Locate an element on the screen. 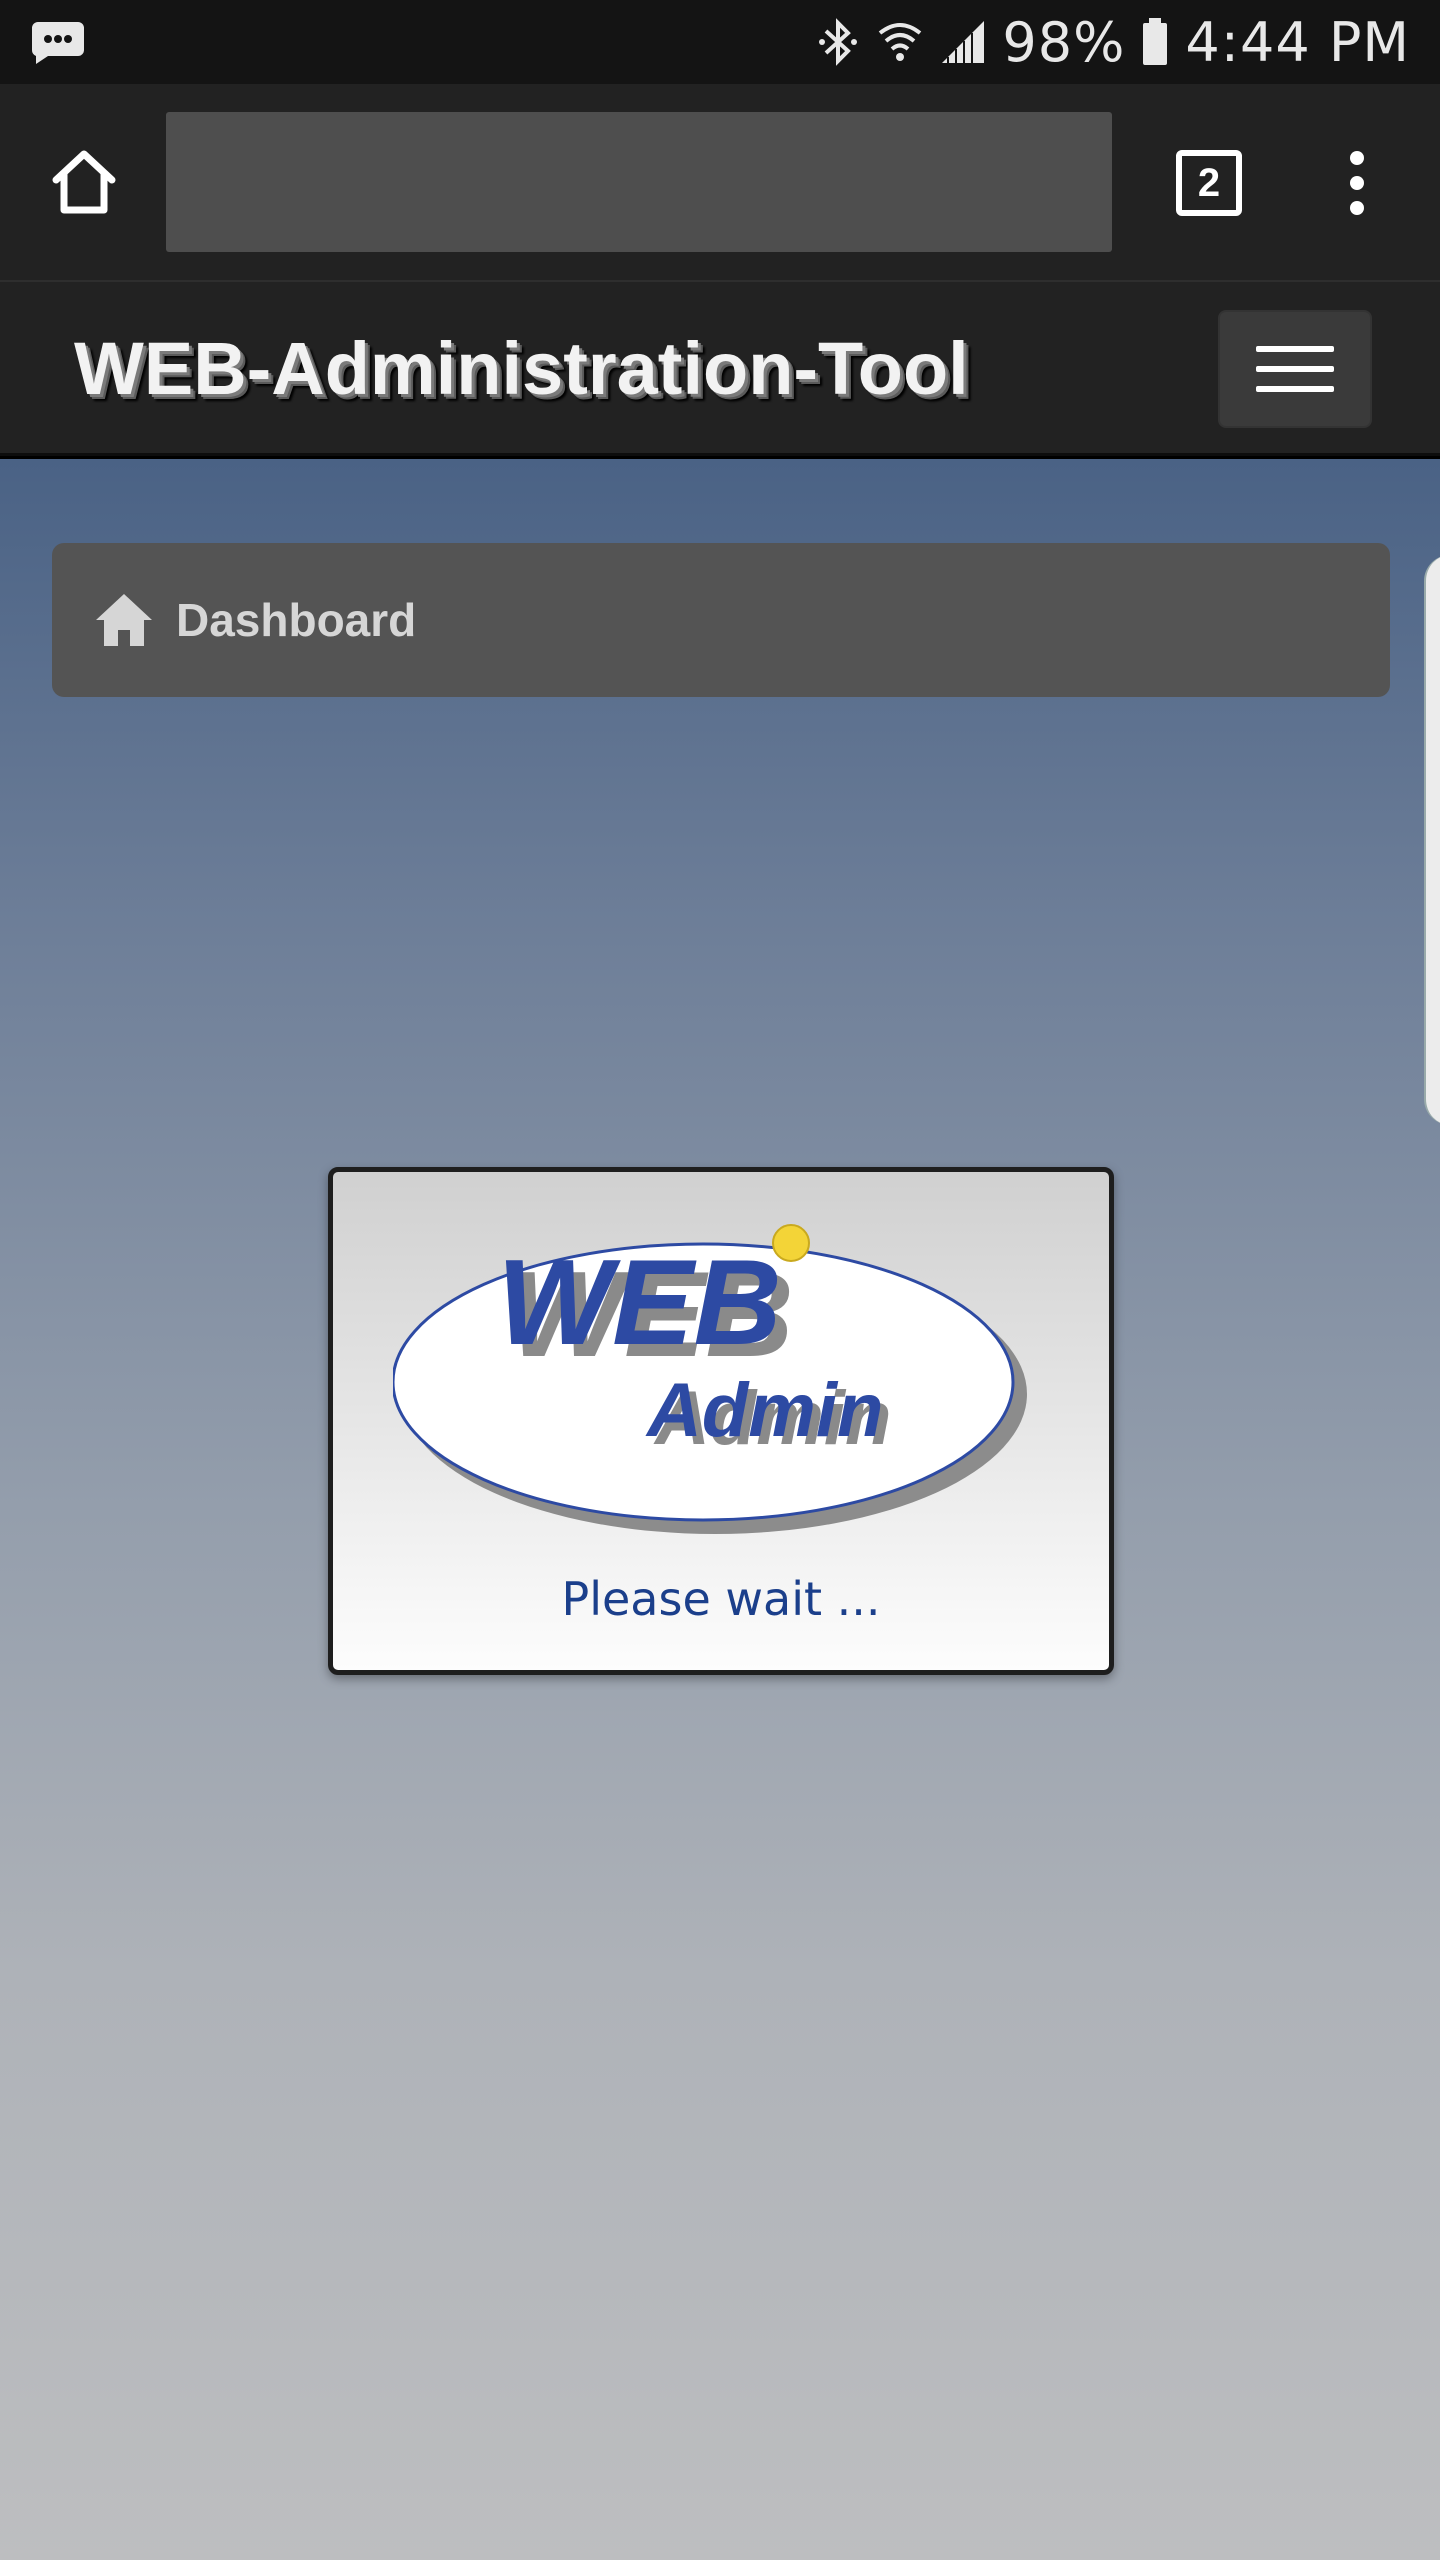  battery-icon is located at coordinates (1155, 41).